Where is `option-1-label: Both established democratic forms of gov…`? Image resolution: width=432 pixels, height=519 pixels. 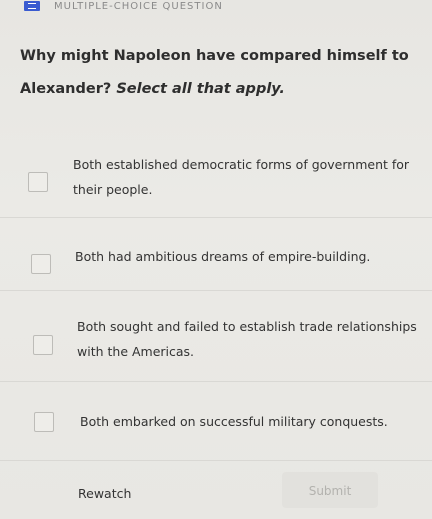 option-1-label: Both established democratic forms of gov… is located at coordinates (241, 177).